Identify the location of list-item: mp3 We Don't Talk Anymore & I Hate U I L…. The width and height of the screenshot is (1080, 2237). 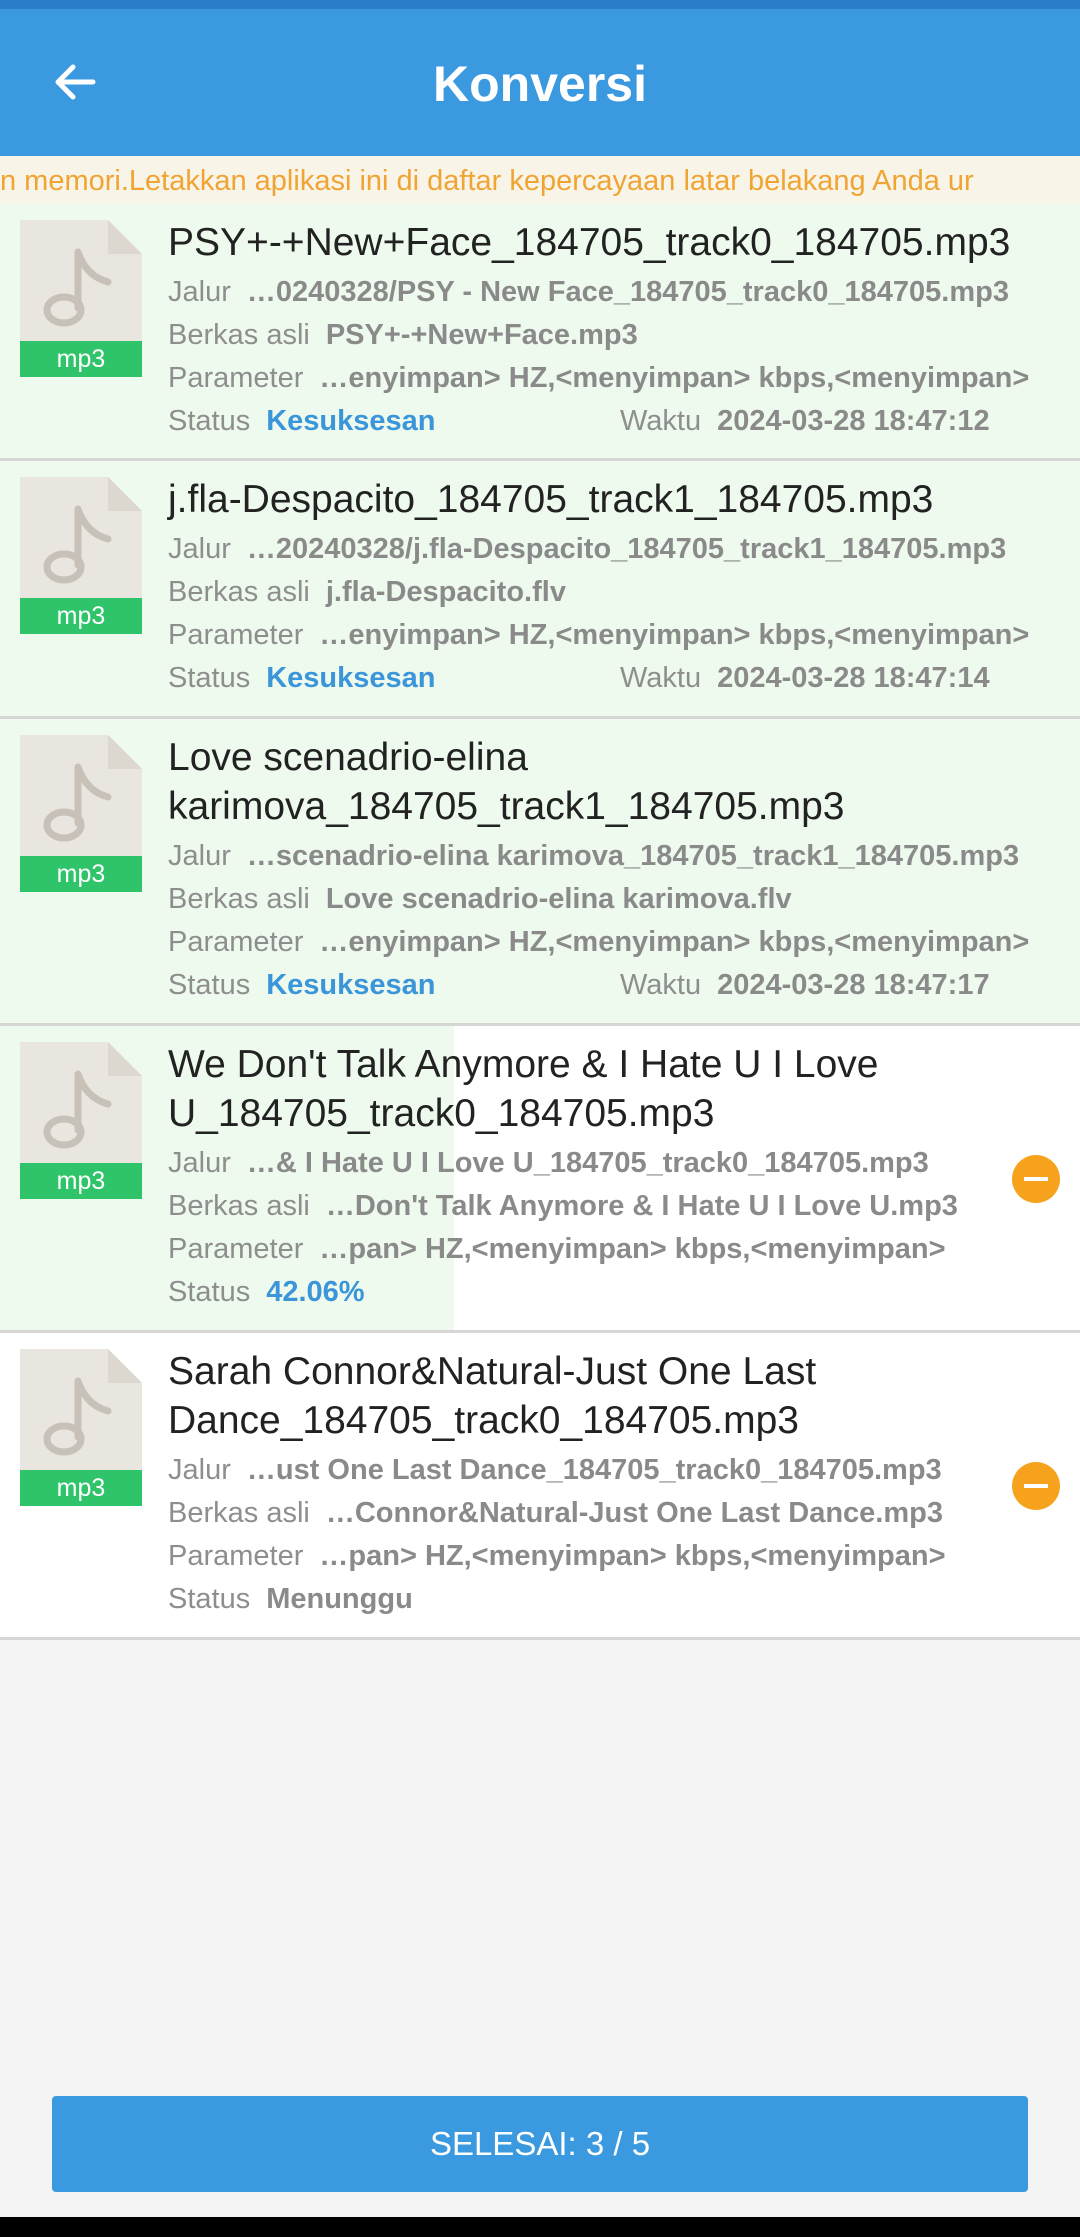
(540, 1179).